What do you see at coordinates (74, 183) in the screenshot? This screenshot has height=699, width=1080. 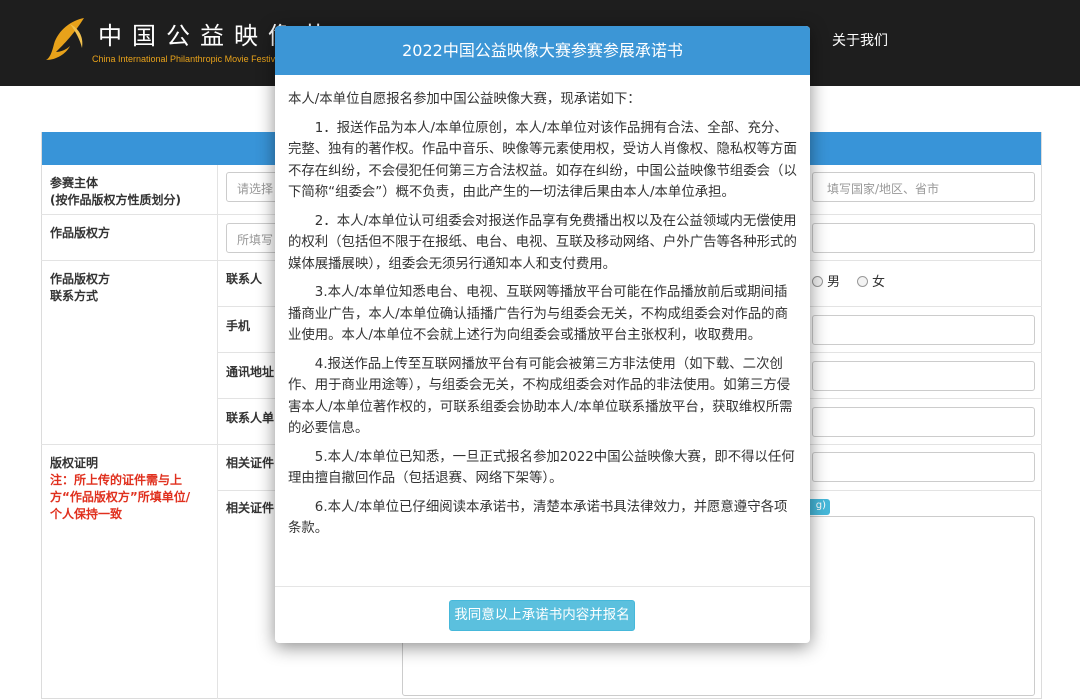 I see `subject-label: 参赛主体` at bounding box center [74, 183].